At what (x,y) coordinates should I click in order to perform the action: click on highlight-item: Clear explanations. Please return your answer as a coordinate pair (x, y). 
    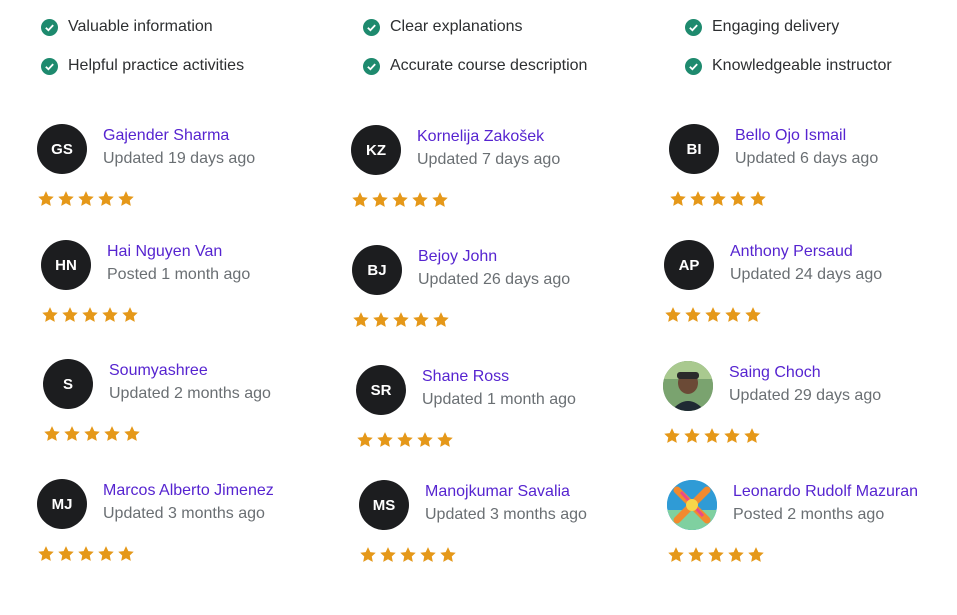
    Looking at the image, I should click on (443, 27).